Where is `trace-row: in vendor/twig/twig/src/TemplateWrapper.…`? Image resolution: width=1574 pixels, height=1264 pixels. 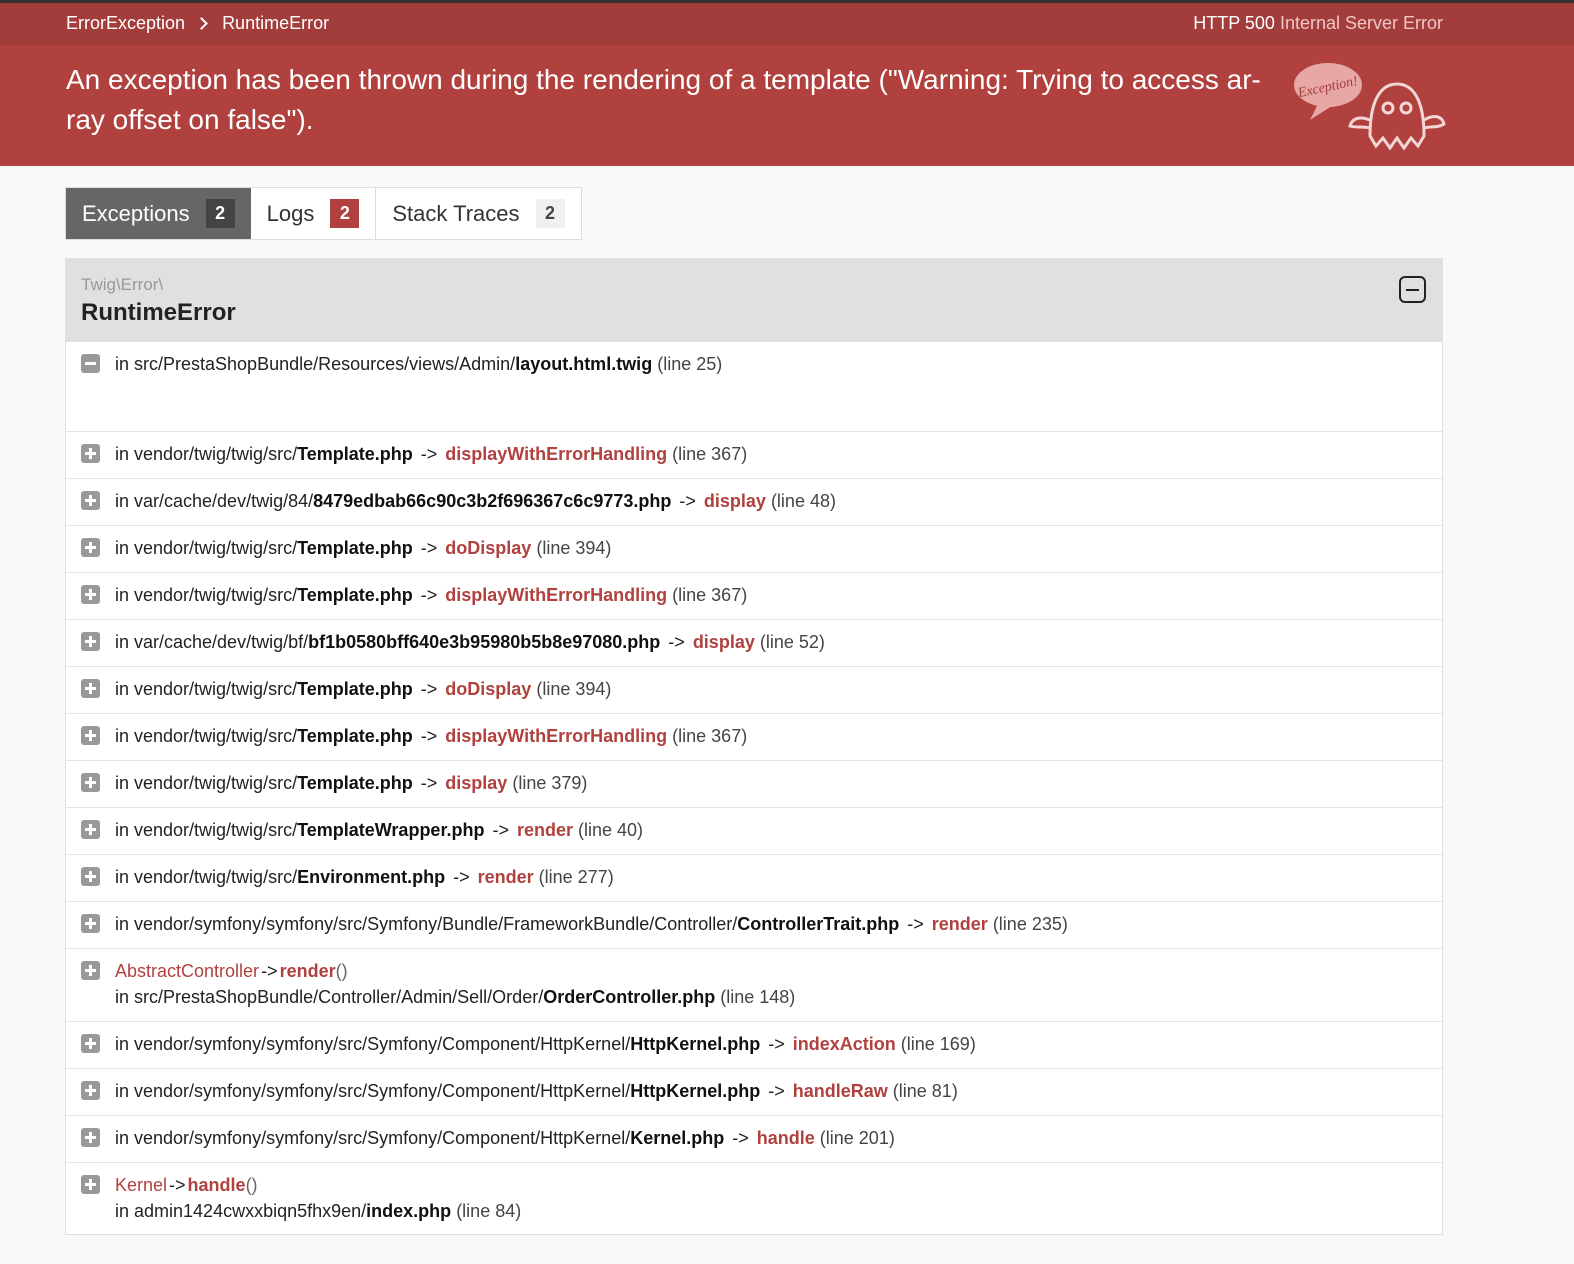
trace-row: in vendor/twig/twig/src/TemplateWrapper.… is located at coordinates (754, 831).